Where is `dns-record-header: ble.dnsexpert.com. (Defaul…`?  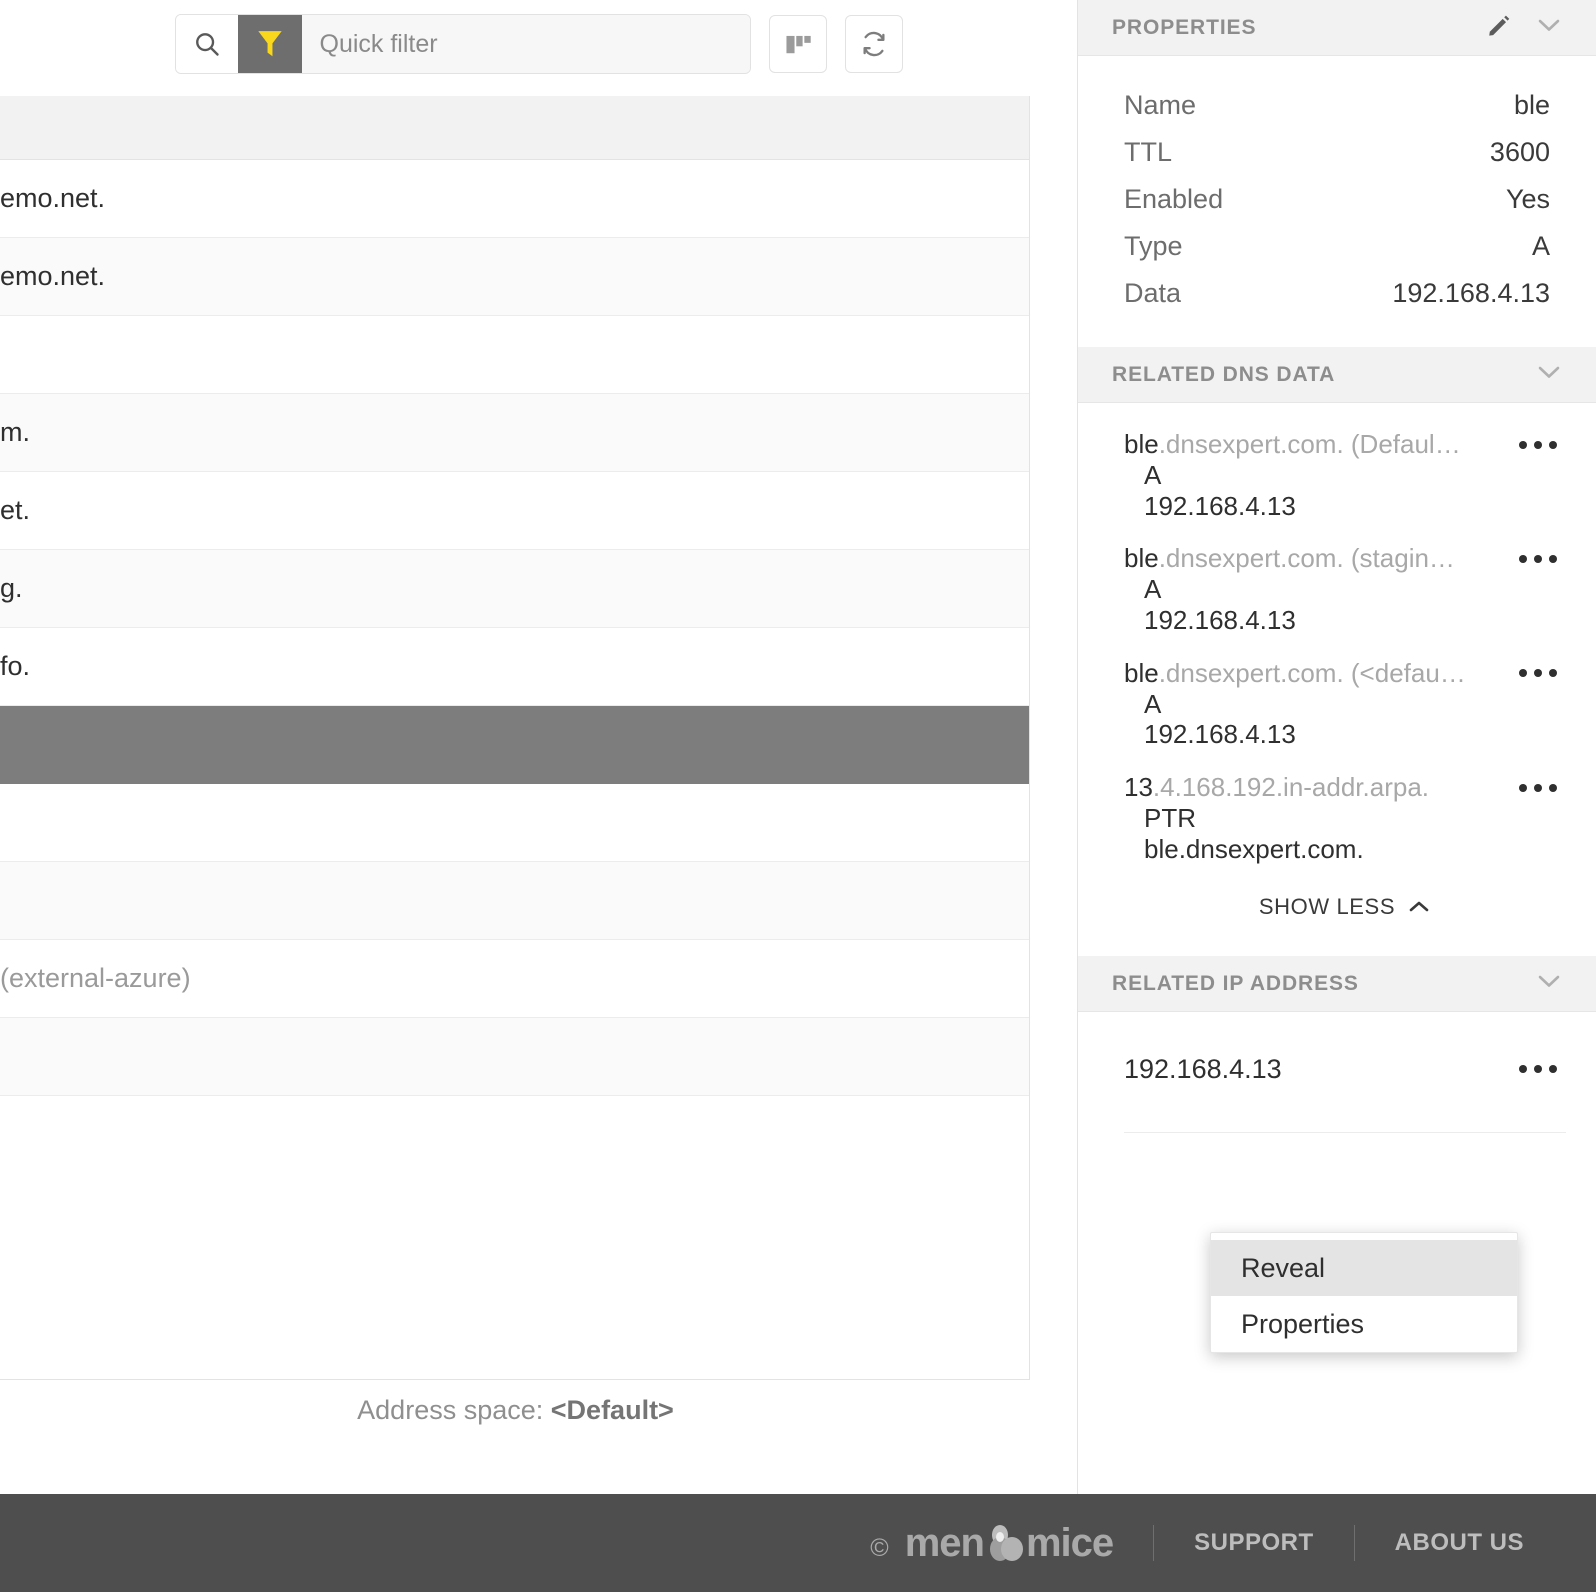 dns-record-header: ble.dnsexpert.com. (Defaul… is located at coordinates (1345, 444).